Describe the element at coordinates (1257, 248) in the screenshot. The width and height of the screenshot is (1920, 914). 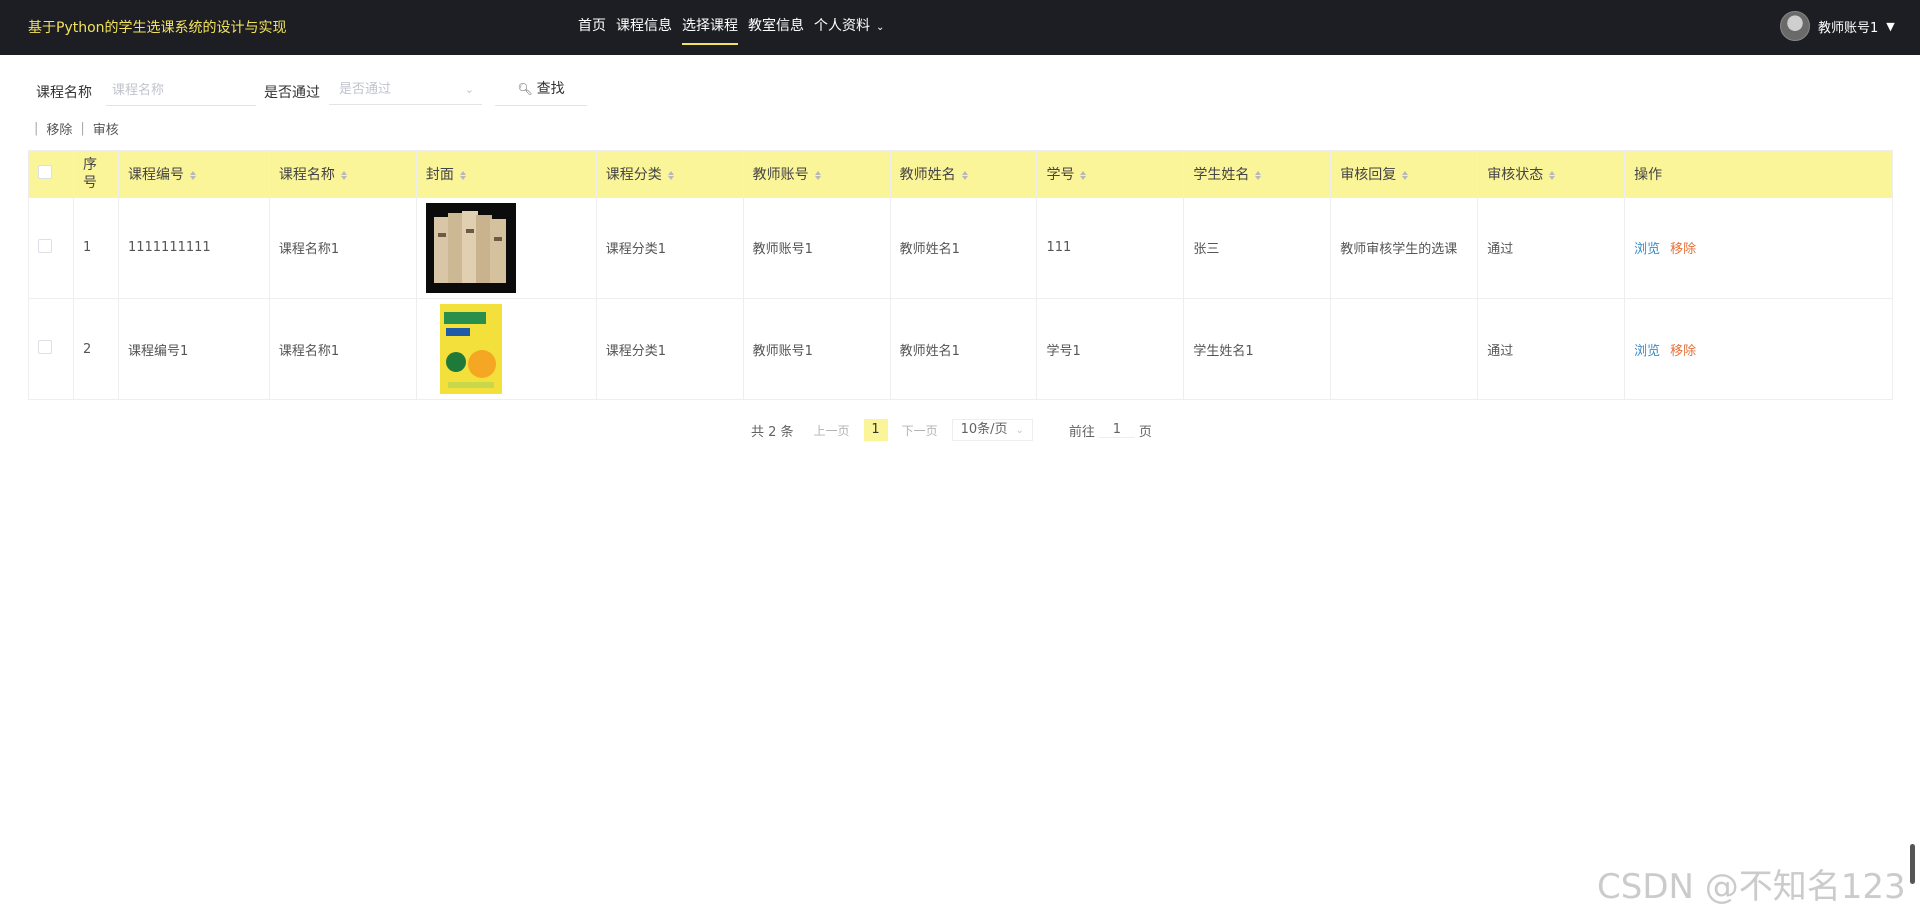
I see `cell-student-name: 张三` at that location.